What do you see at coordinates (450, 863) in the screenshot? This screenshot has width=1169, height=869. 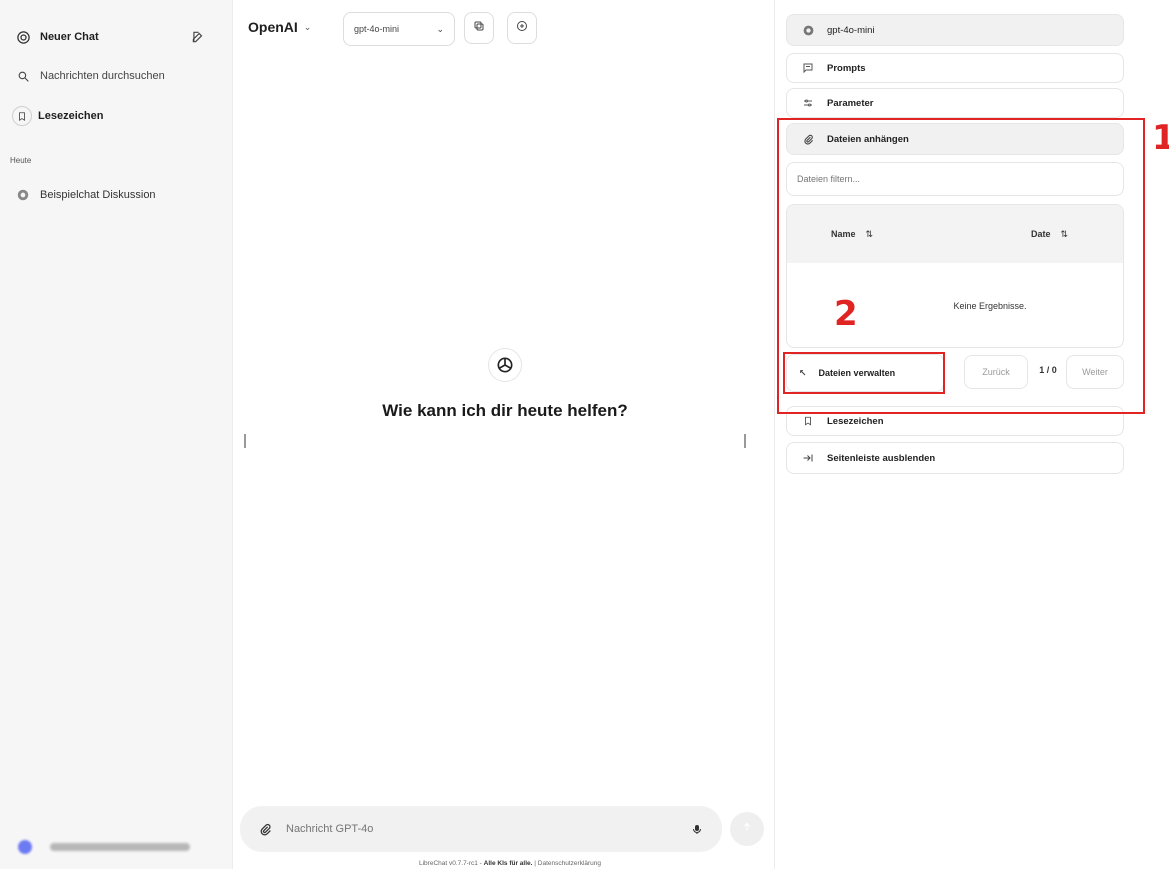 I see `footer-version: LibreChat v0.7.7-rc1 -` at bounding box center [450, 863].